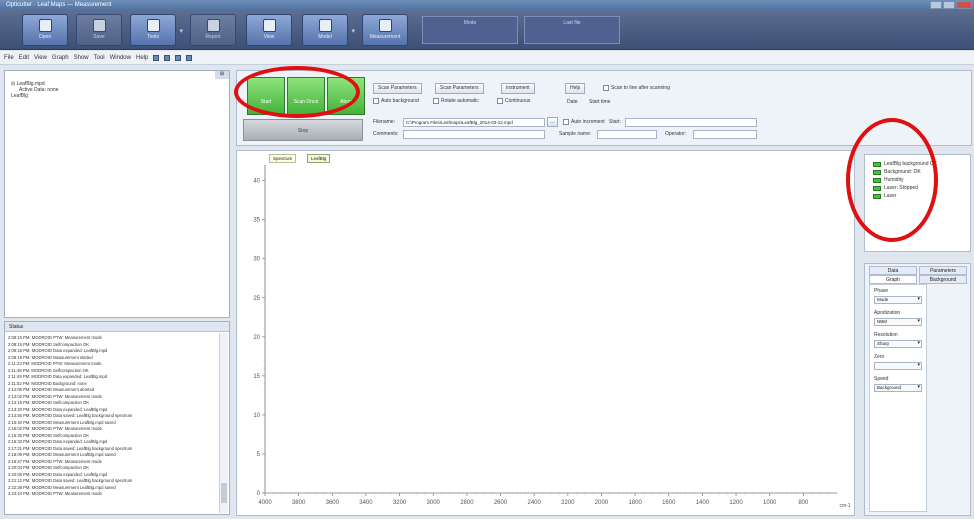 This screenshot has width=974, height=519. What do you see at coordinates (385, 25) in the screenshot?
I see `measurement-icon` at bounding box center [385, 25].